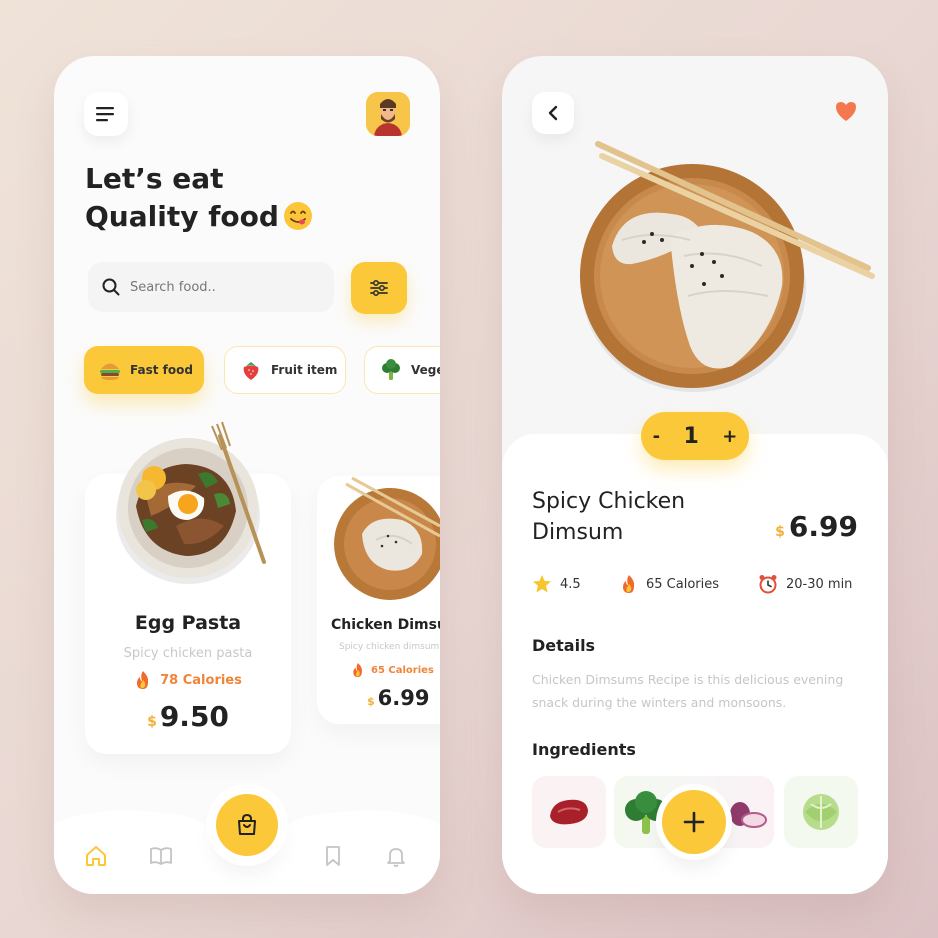  Describe the element at coordinates (819, 584) in the screenshot. I see `time-value: 20-30 min` at that location.